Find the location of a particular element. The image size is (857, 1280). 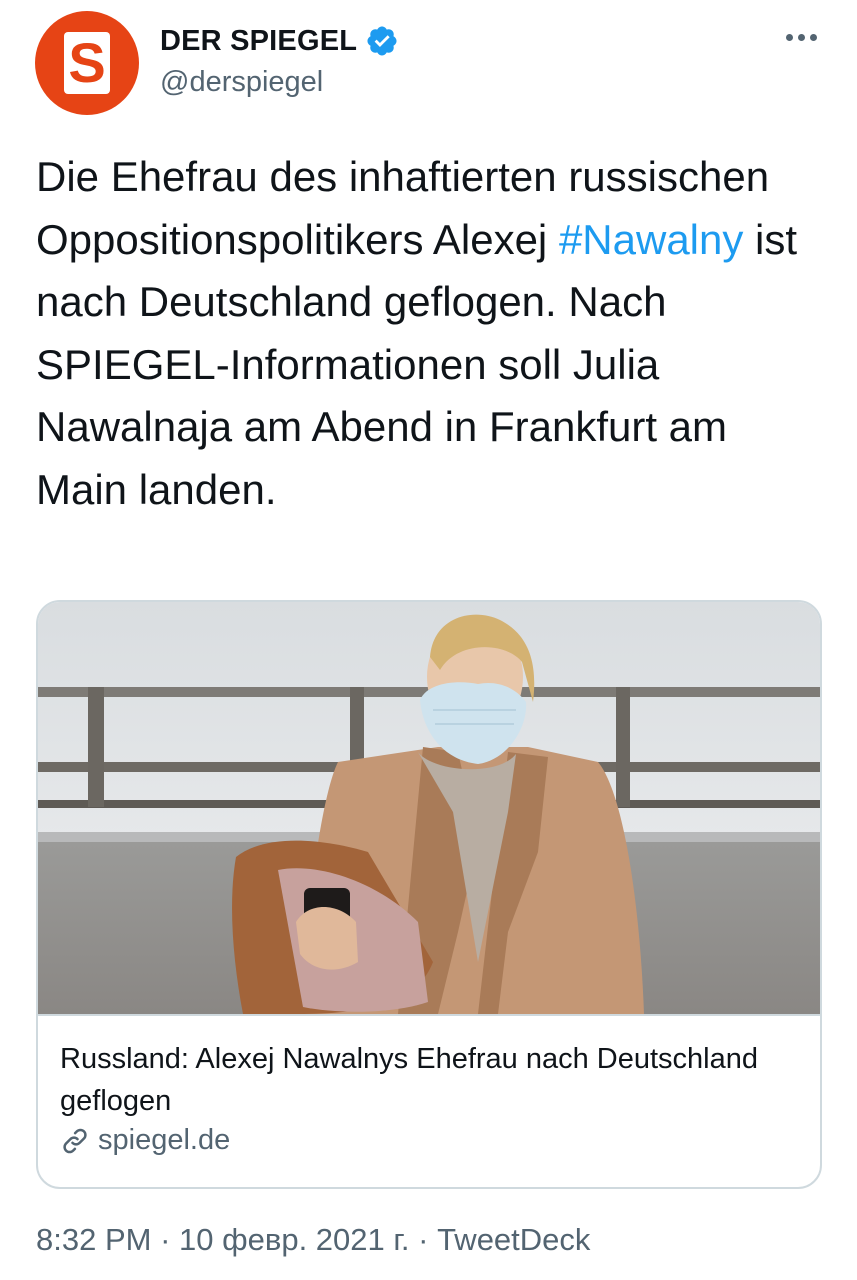

author-handle: @derspiegel is located at coordinates (241, 82).